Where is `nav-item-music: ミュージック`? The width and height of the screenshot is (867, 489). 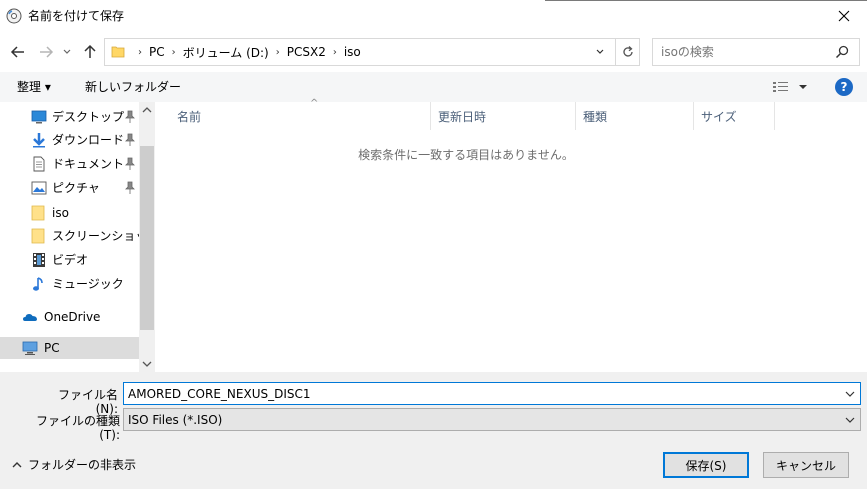 nav-item-music: ミュージック is located at coordinates (70, 284).